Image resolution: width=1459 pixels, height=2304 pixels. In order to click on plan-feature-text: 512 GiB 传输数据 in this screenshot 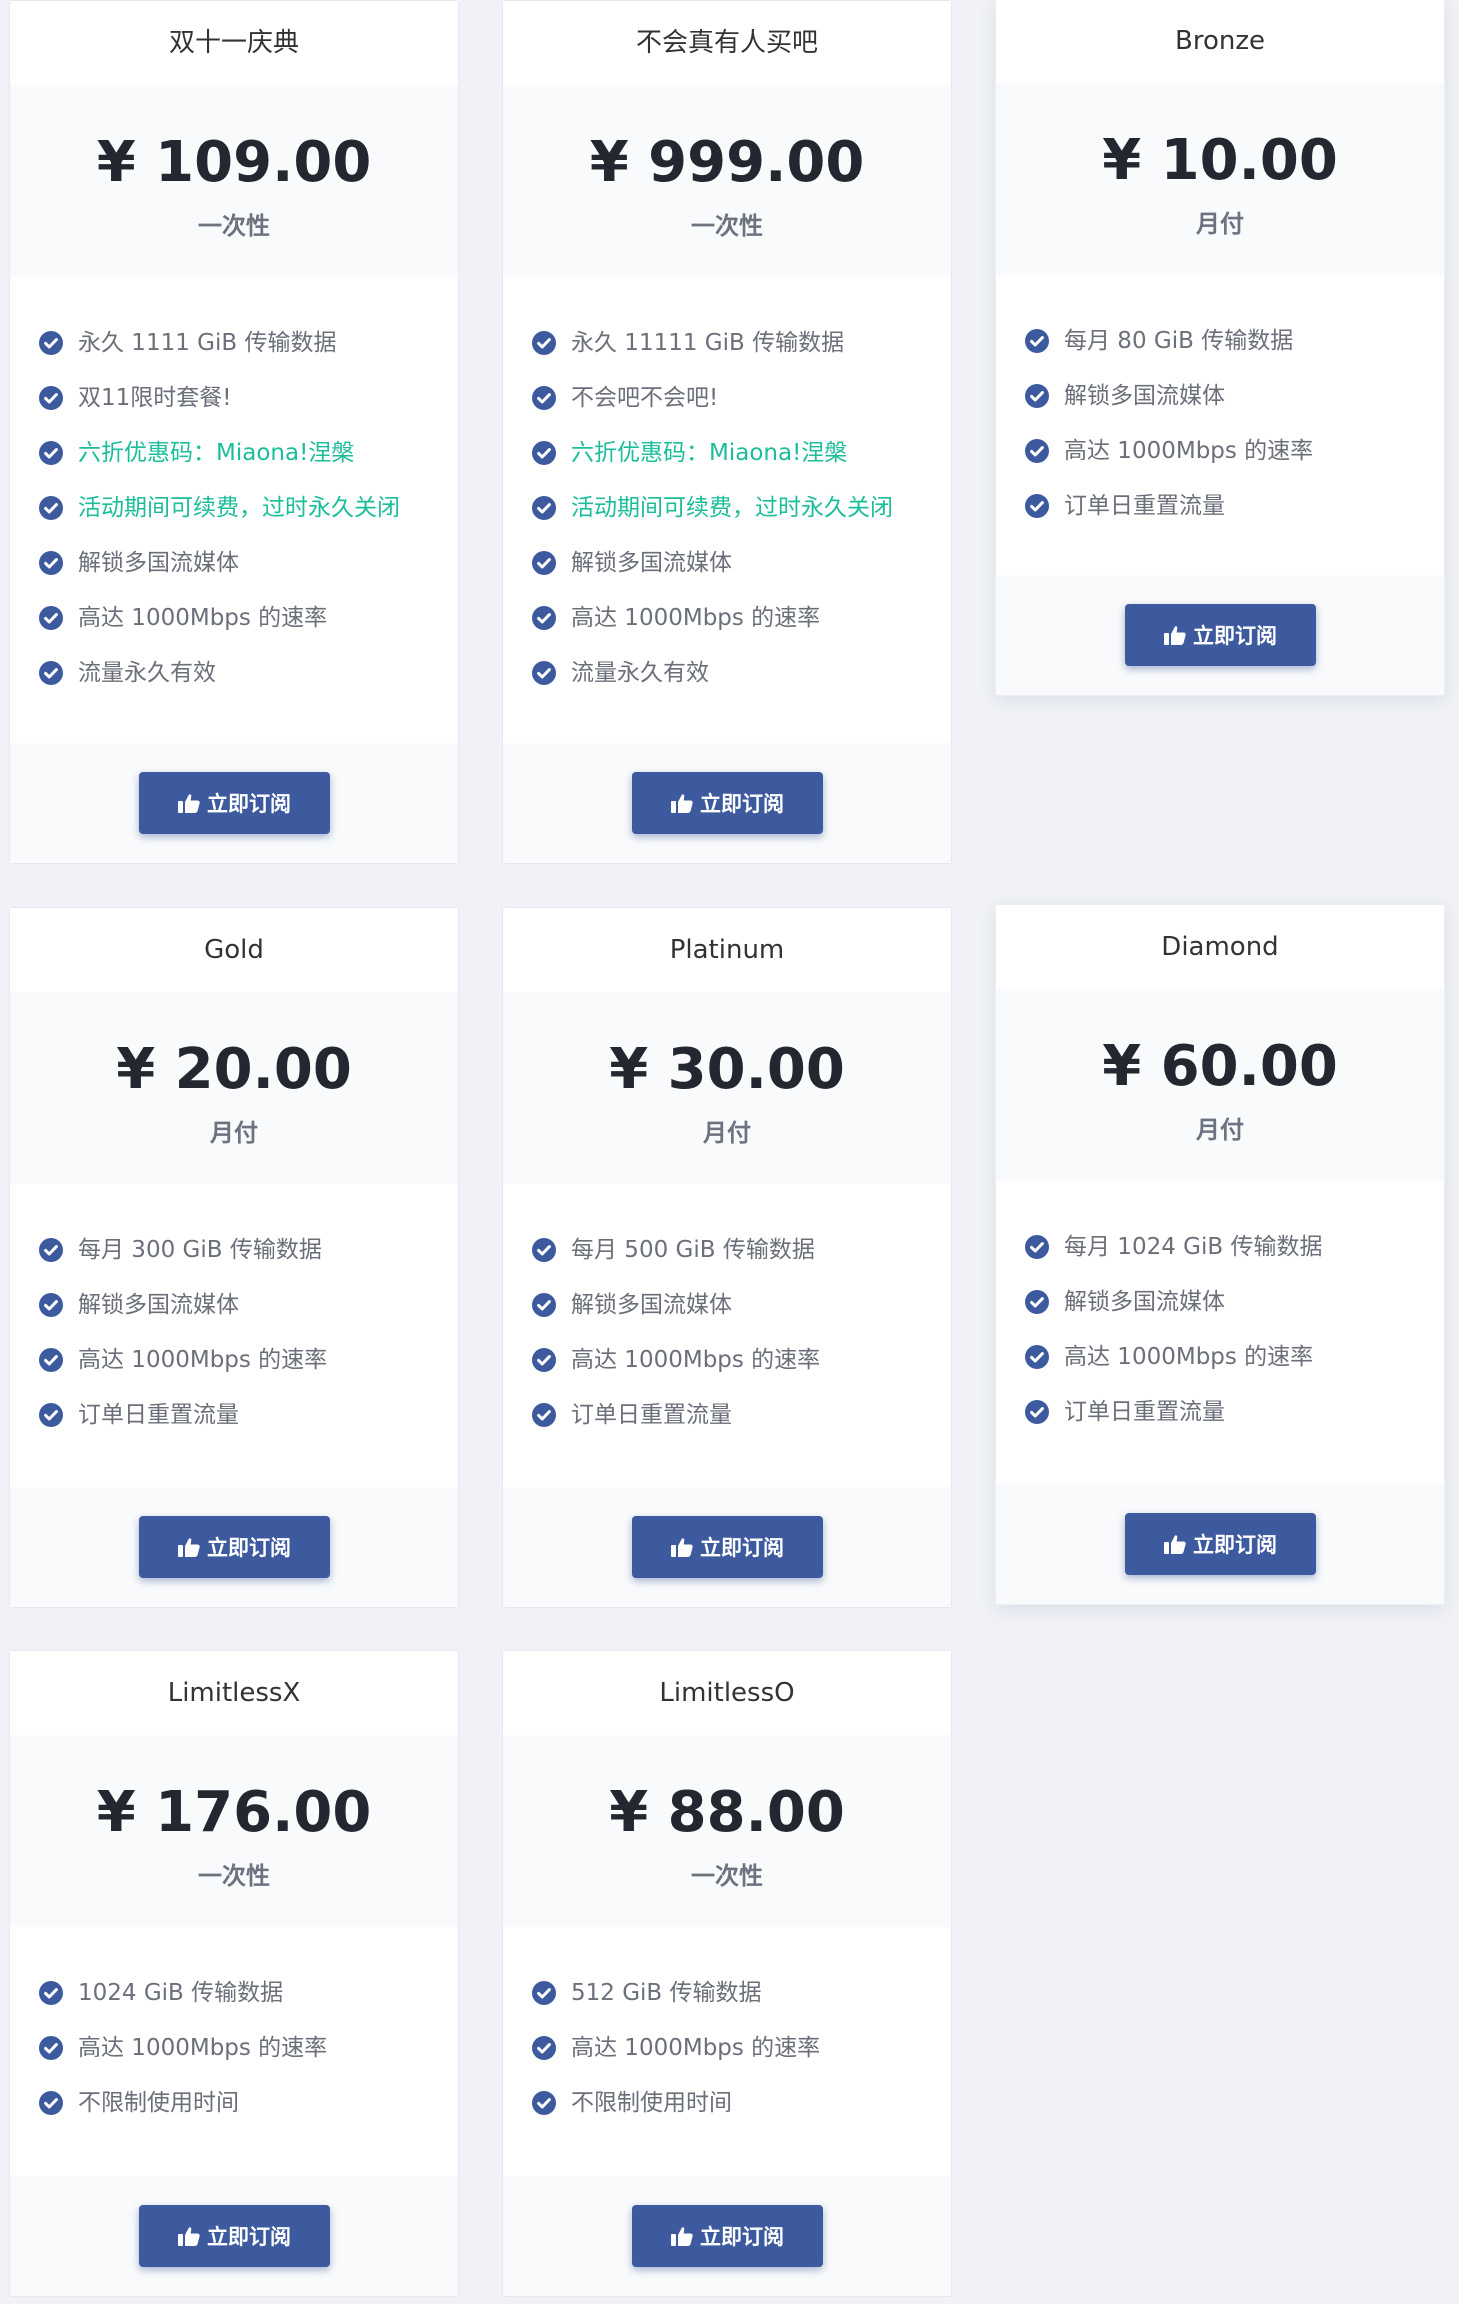, I will do `click(666, 1993)`.